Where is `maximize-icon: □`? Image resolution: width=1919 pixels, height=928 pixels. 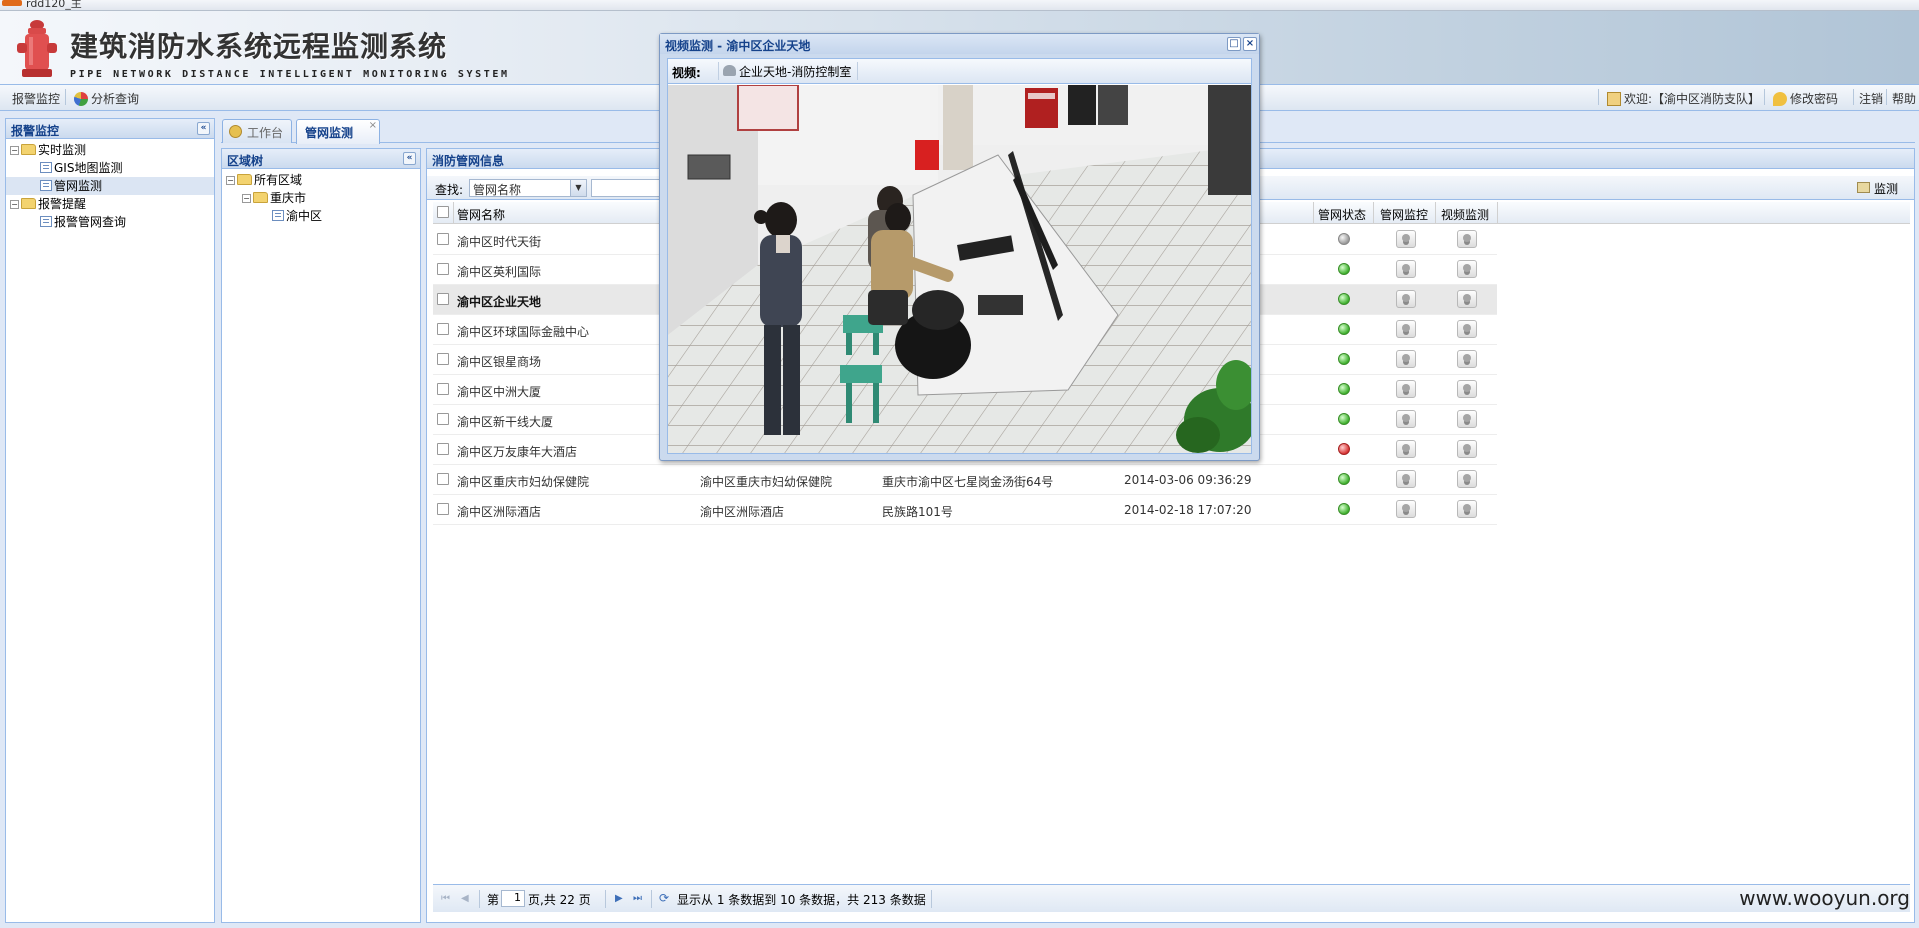
maximize-icon: □ is located at coordinates (1234, 44).